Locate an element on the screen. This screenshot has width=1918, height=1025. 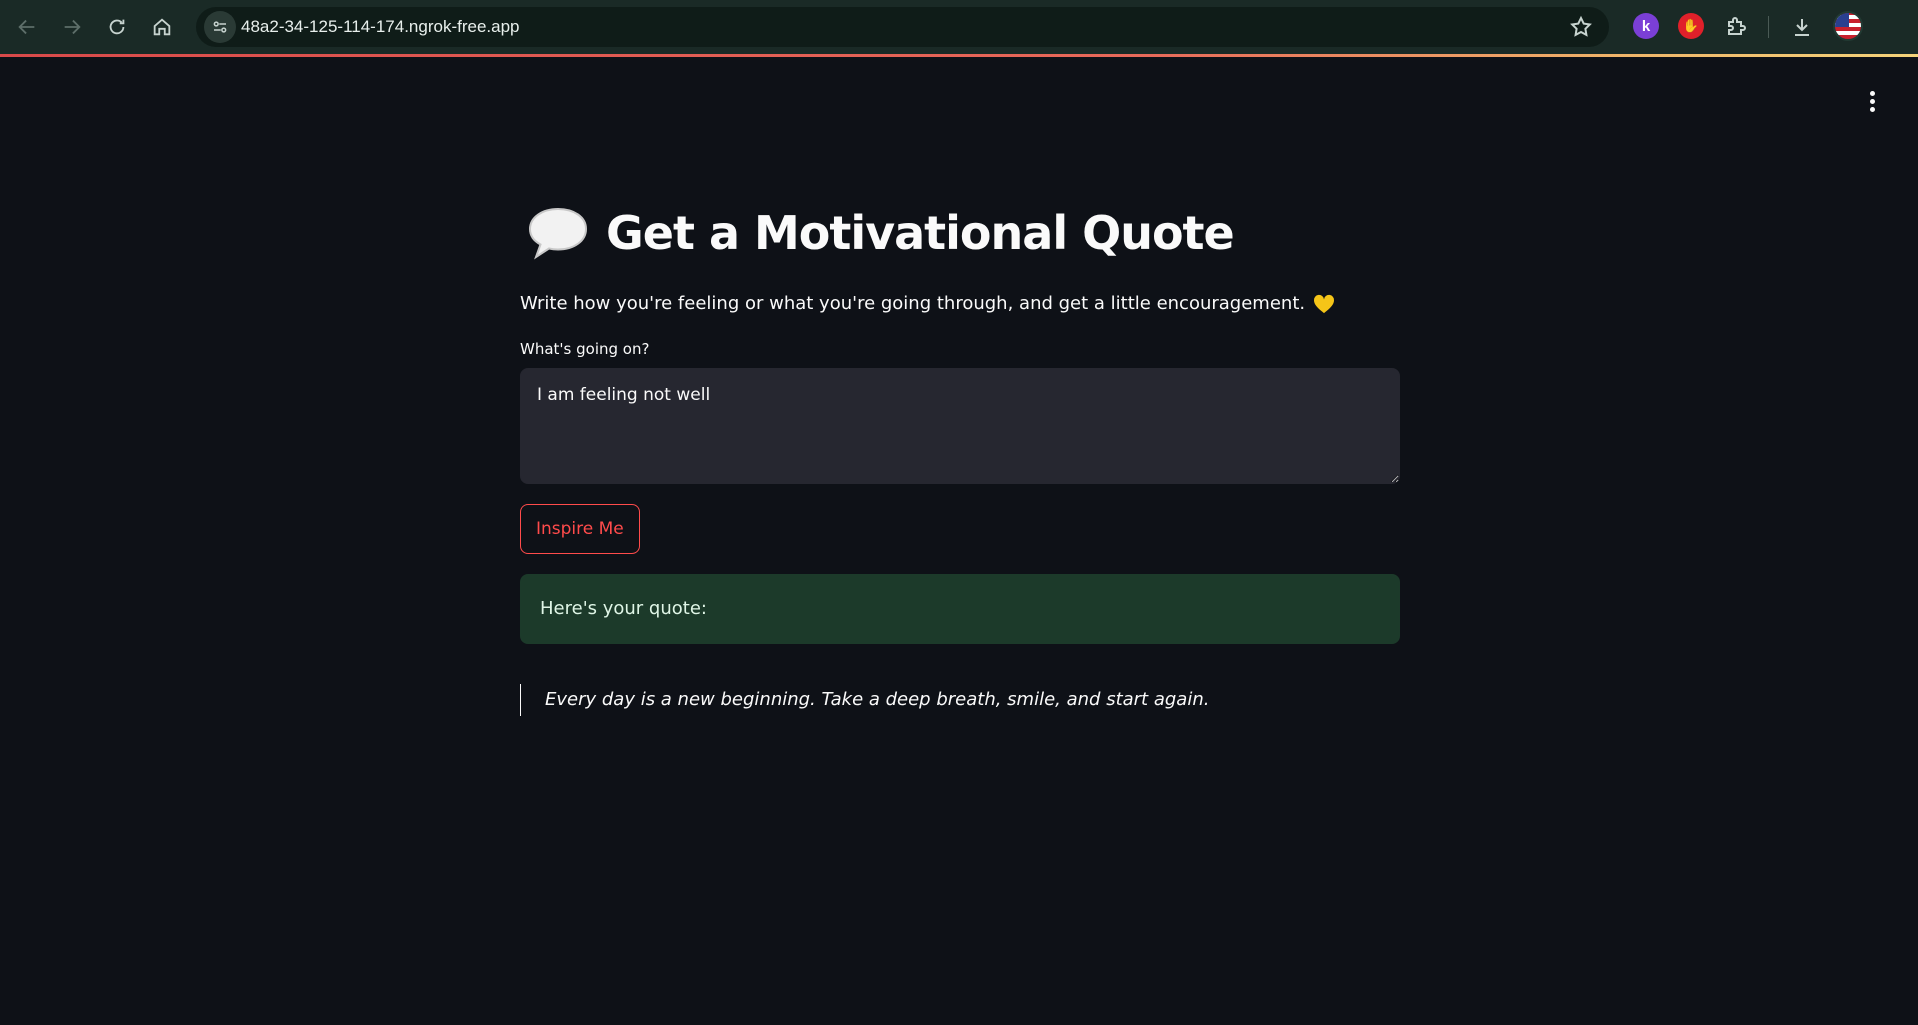
url-text: 48a2-34-125-114-174.ngrok-free.app is located at coordinates (380, 27).